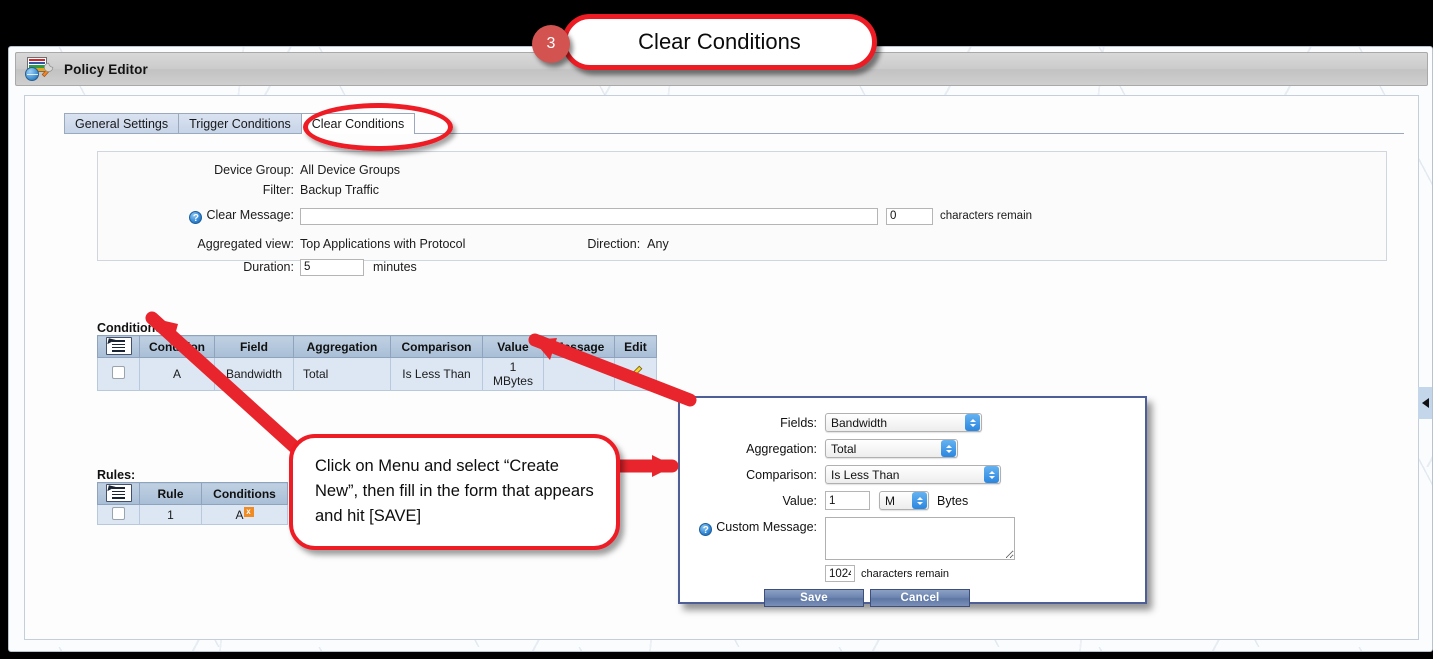 This screenshot has height=659, width=1433. I want to click on custom-message-label: ? Custom Message:, so click(752, 526).